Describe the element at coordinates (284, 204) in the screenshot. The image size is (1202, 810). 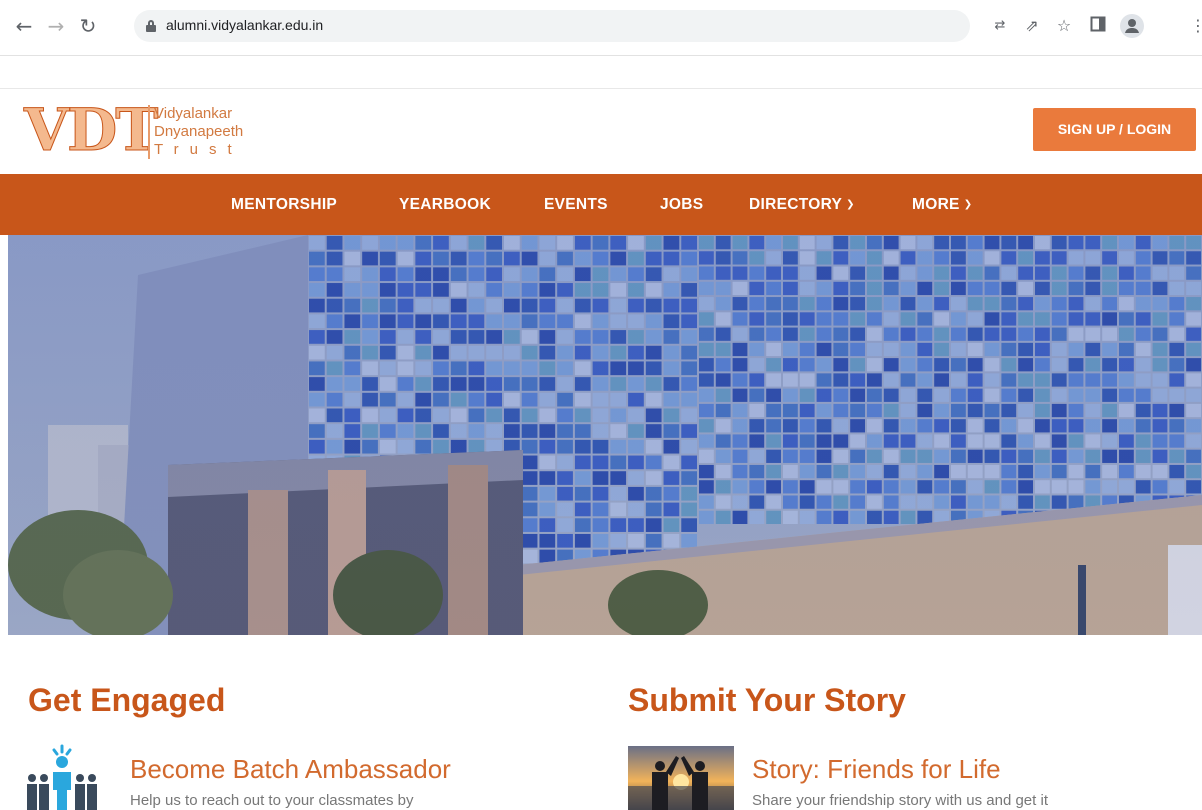
I see `nav-item-mentorship: MENTORSHIP` at that location.